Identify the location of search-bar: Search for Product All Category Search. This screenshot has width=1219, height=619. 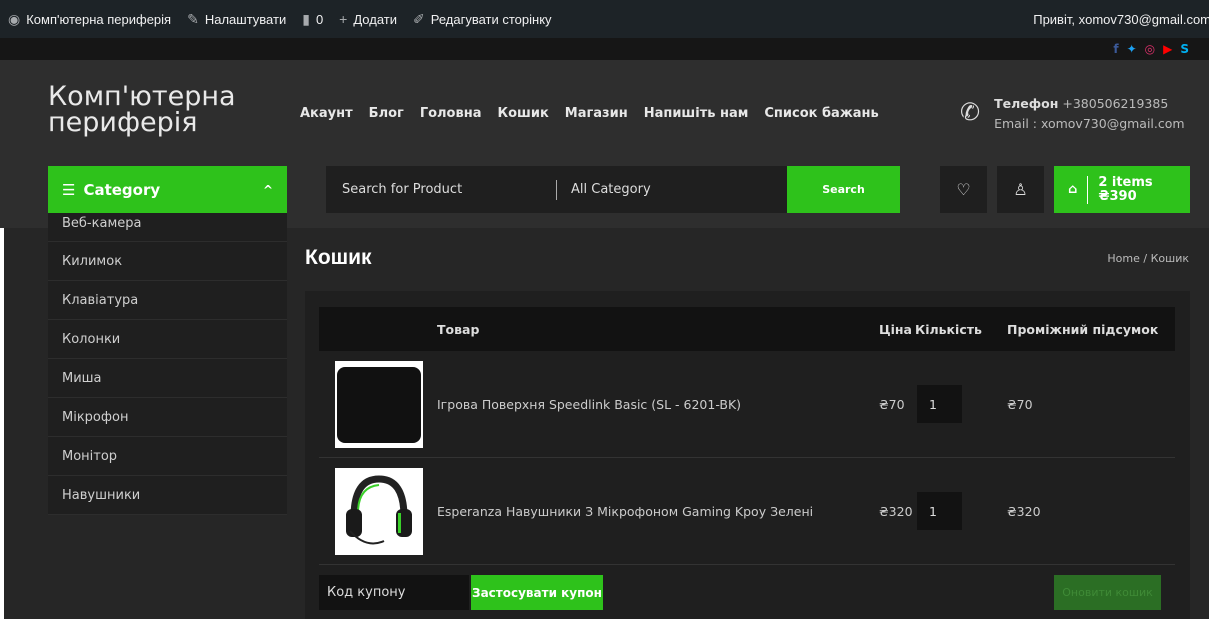
(613, 189).